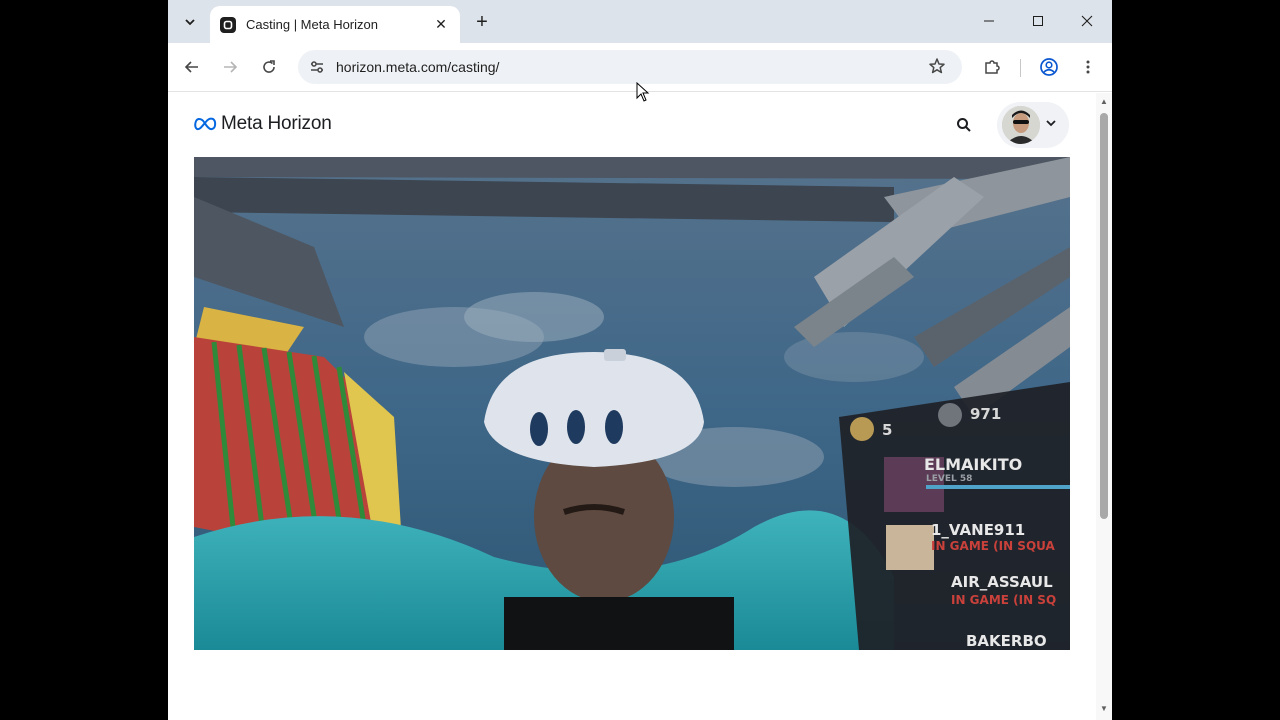  Describe the element at coordinates (317, 67) in the screenshot. I see `tune-icon` at that location.